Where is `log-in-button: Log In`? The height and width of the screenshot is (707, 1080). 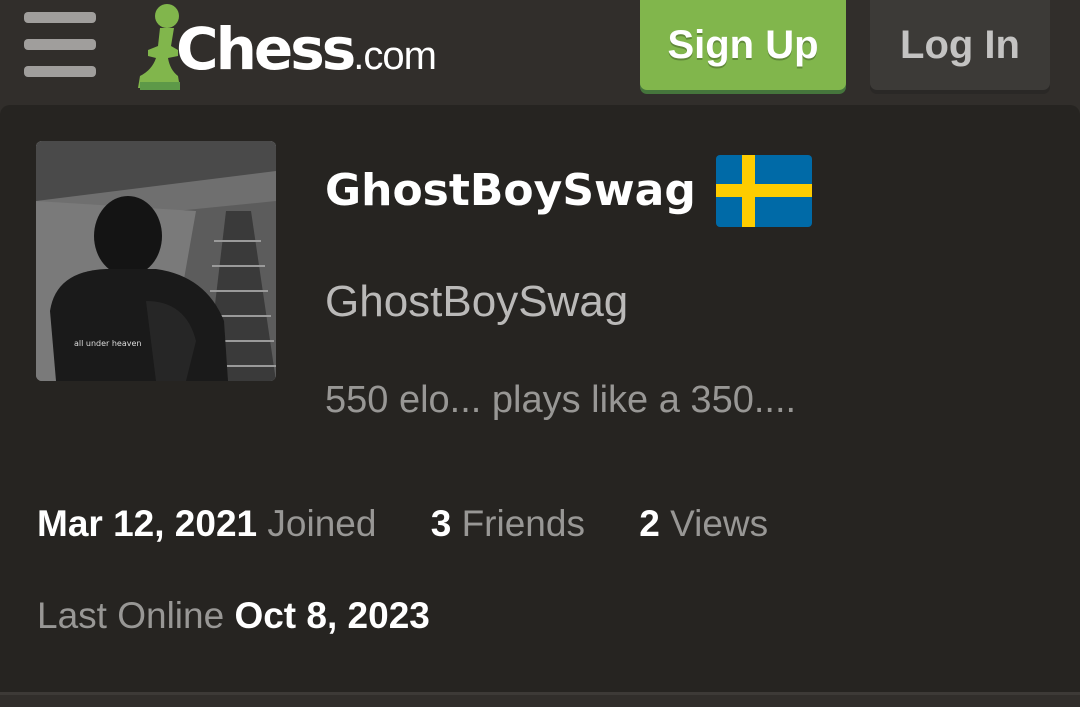 log-in-button: Log In is located at coordinates (960, 45).